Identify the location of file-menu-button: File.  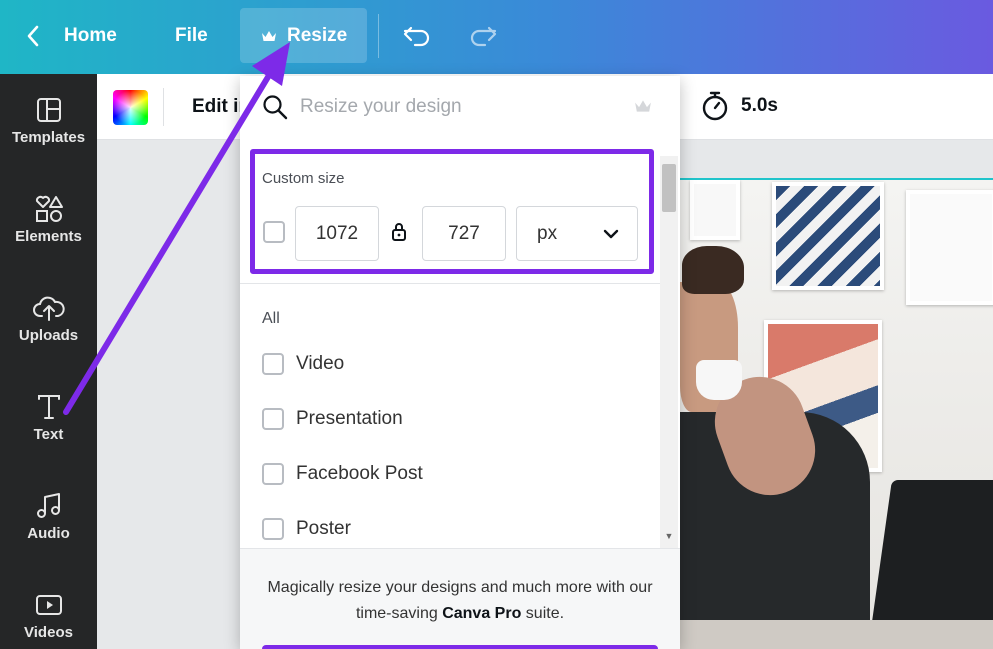
(191, 35).